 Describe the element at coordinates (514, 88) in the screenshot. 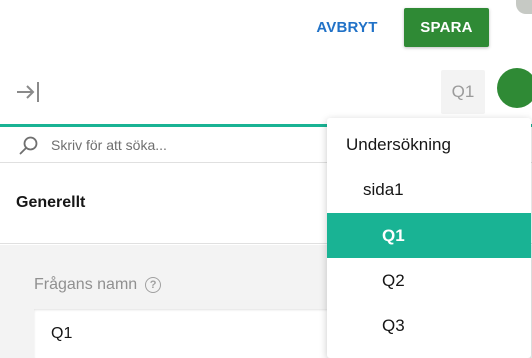

I see `green-action-button` at that location.